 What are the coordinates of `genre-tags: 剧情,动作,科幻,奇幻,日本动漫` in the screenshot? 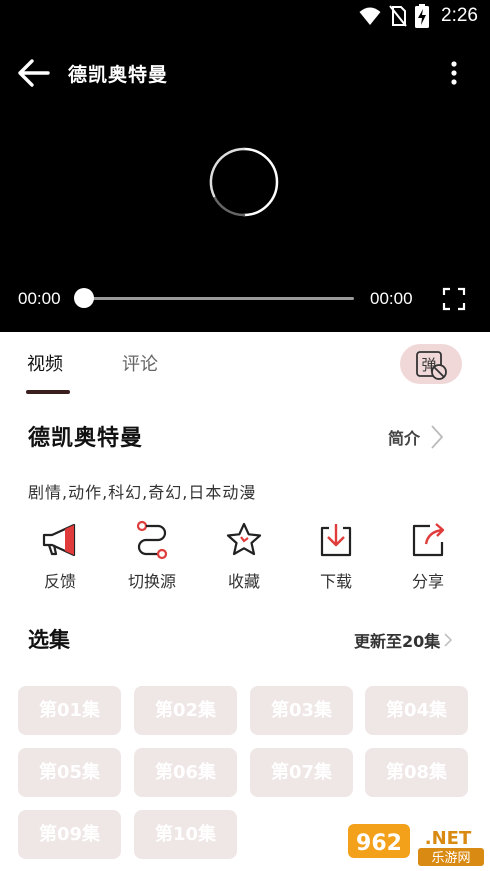 It's located at (142, 492).